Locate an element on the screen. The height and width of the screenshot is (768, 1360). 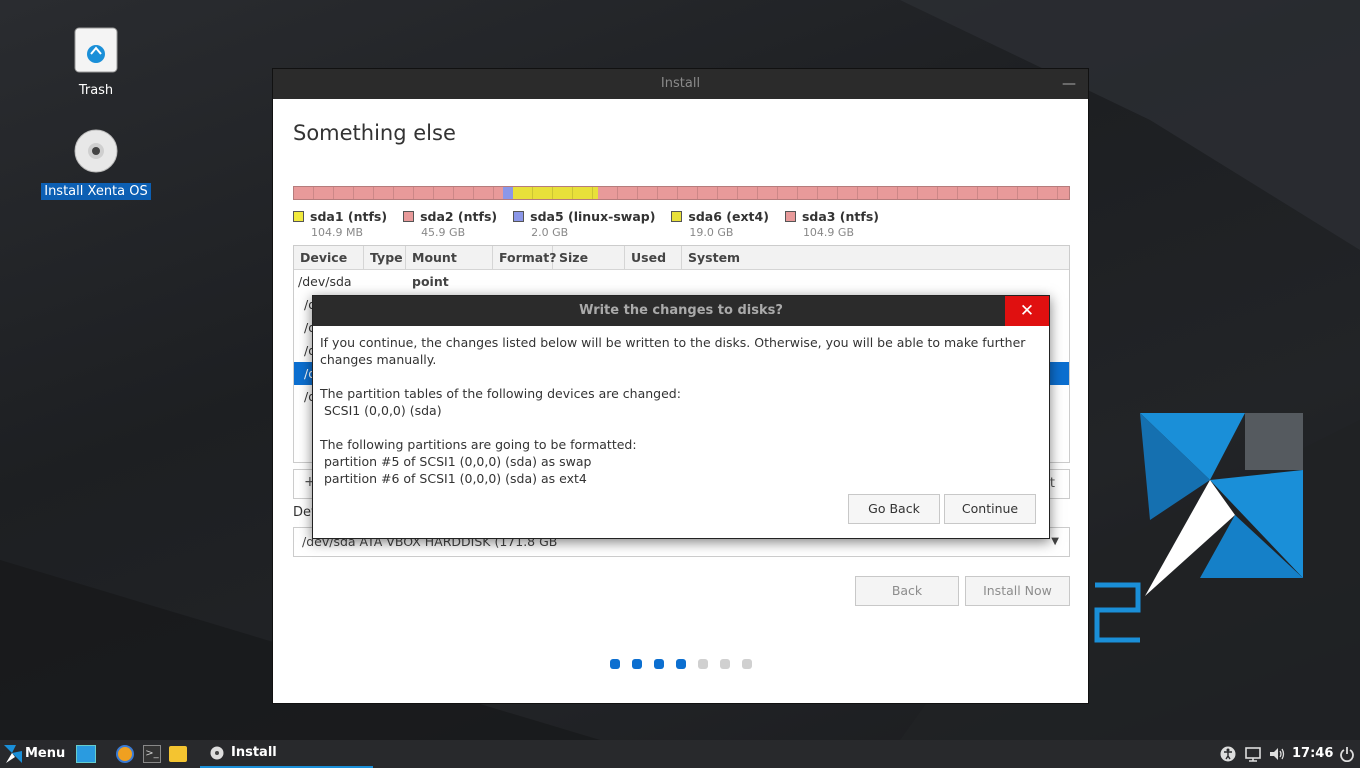
legend-item: sda3 (ntfs) 104.9 GB is located at coordinates (831, 224).